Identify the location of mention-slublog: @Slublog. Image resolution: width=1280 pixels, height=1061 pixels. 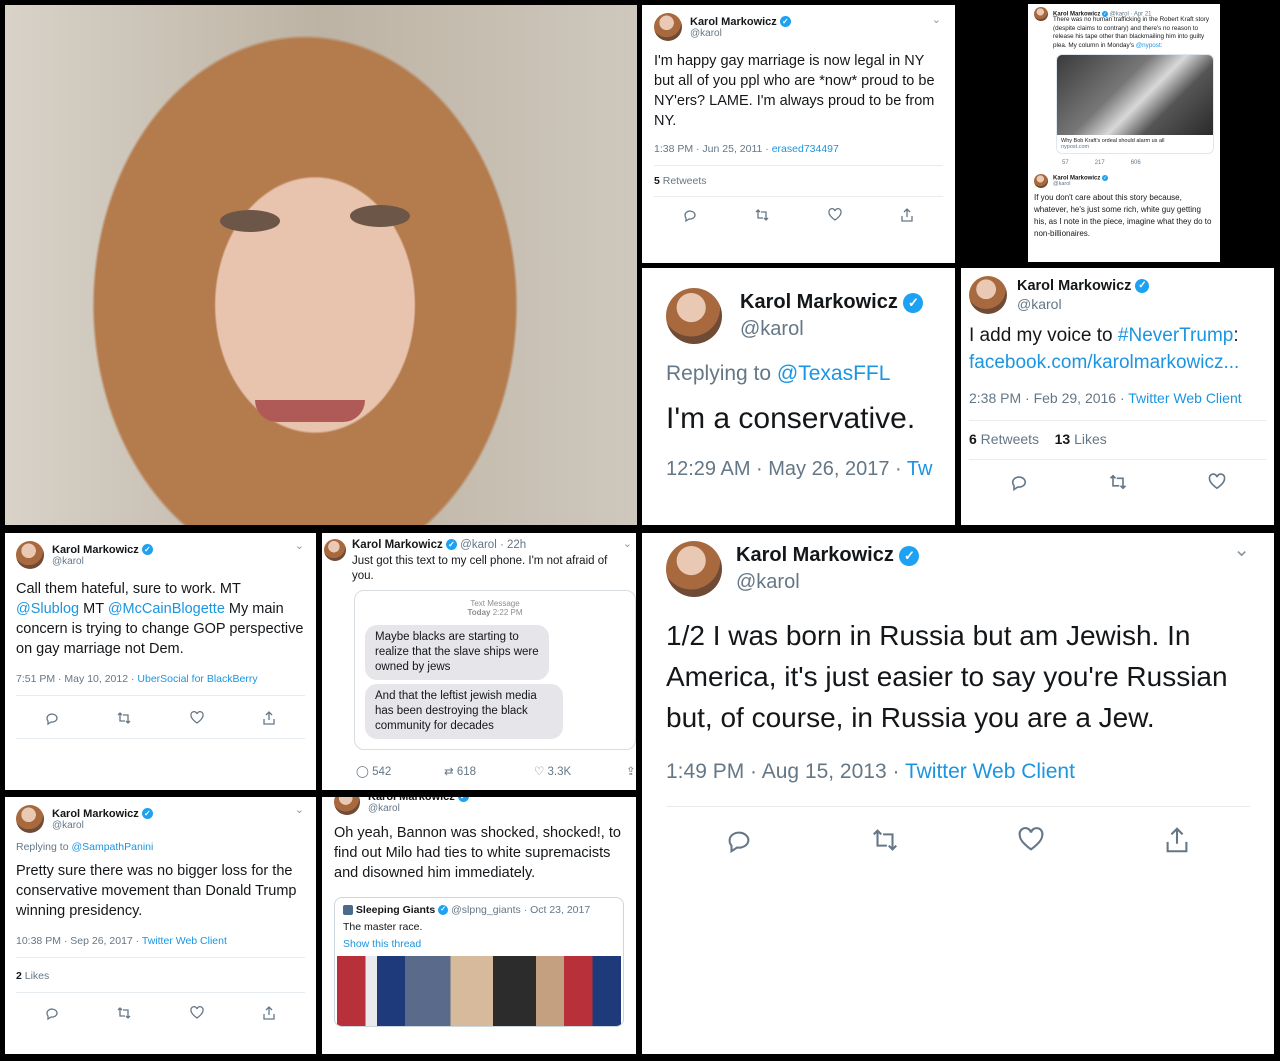
(47, 609).